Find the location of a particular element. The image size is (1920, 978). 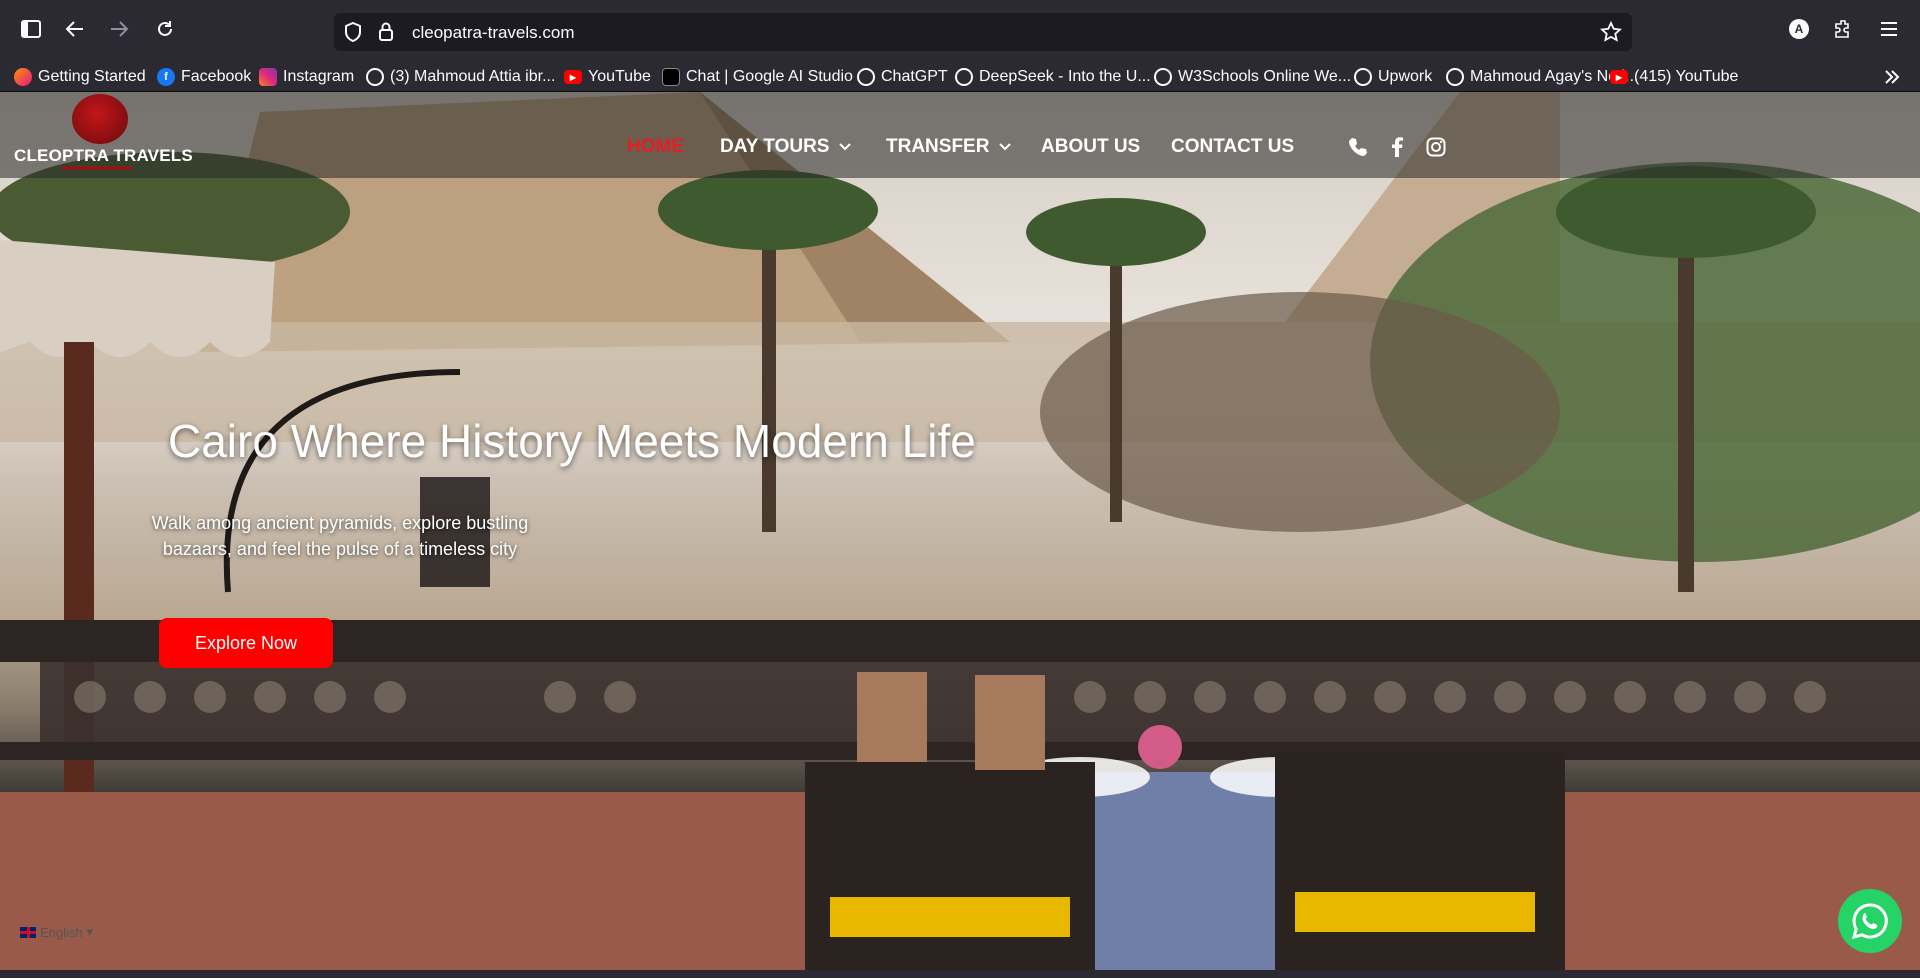

nav-contact-label: CONTACT US is located at coordinates (1233, 146).